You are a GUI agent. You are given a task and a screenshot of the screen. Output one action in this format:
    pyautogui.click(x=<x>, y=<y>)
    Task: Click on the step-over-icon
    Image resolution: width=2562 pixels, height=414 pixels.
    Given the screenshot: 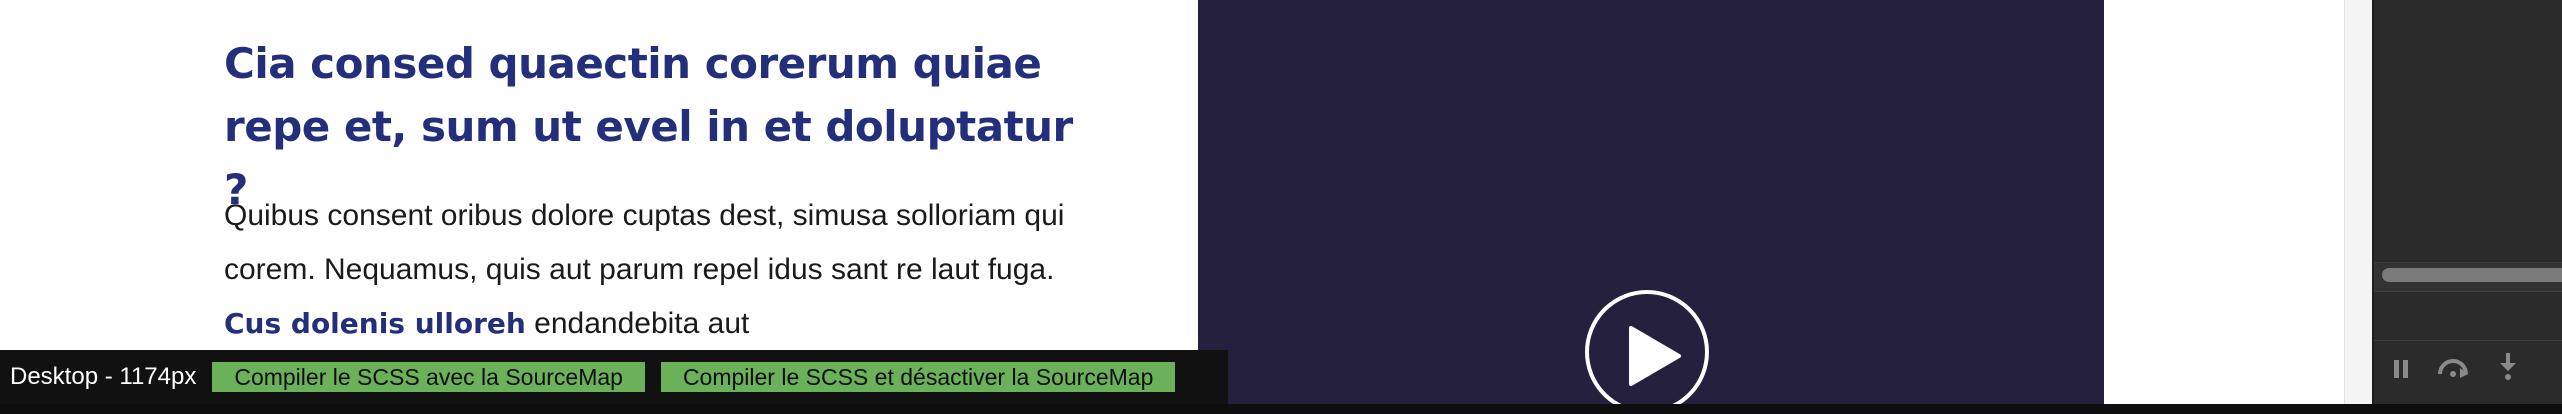 What is the action you would take?
    pyautogui.click(x=2453, y=369)
    